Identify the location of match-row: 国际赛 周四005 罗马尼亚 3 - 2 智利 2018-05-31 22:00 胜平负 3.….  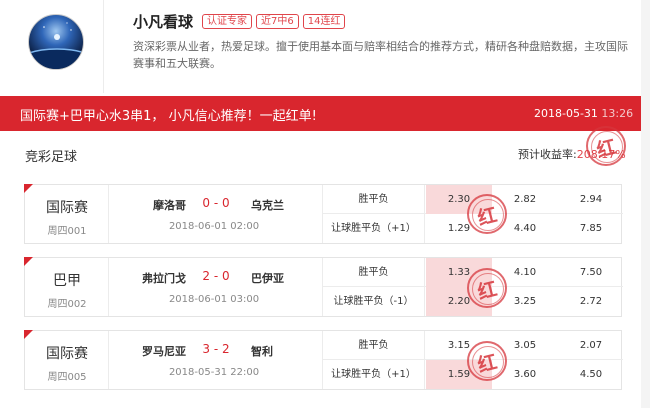
(324, 360).